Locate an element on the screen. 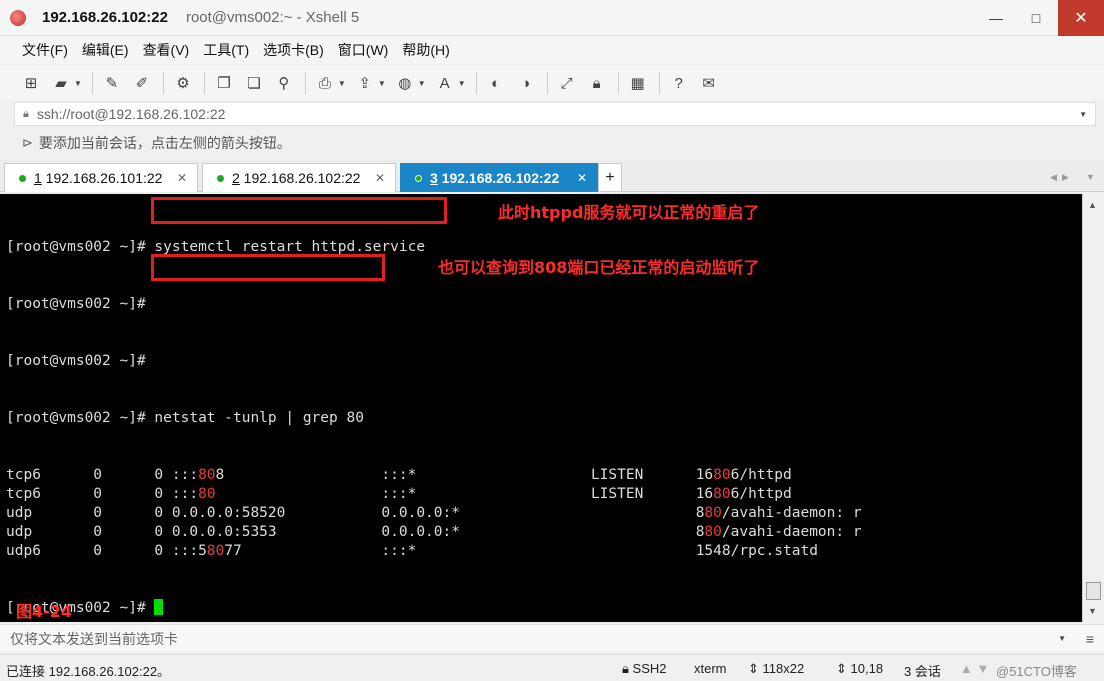  add-tab-button: + is located at coordinates (610, 177).